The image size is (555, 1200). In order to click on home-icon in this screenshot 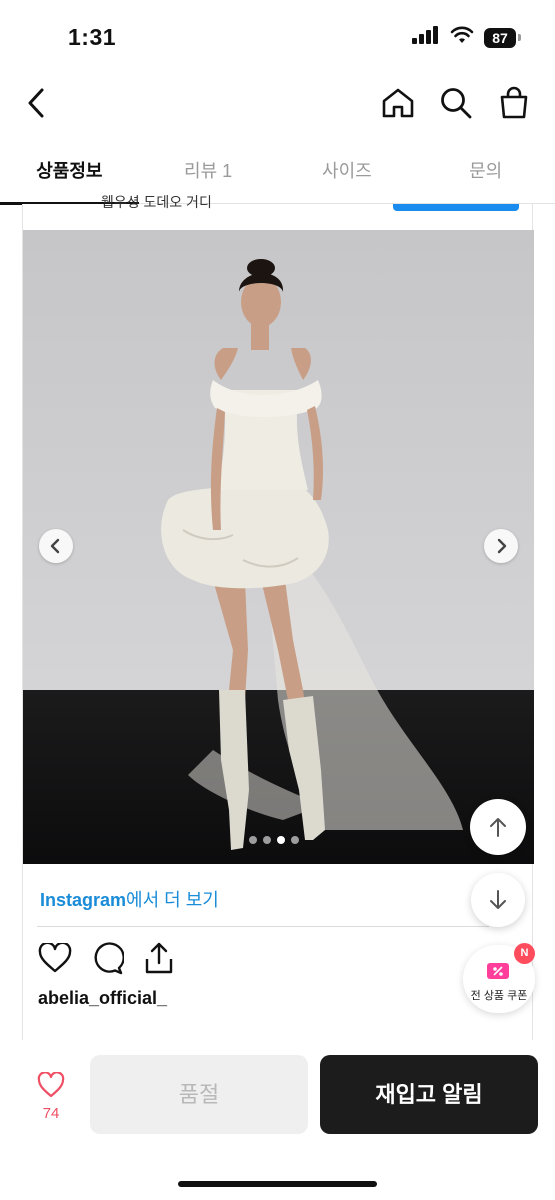, I will do `click(398, 103)`.